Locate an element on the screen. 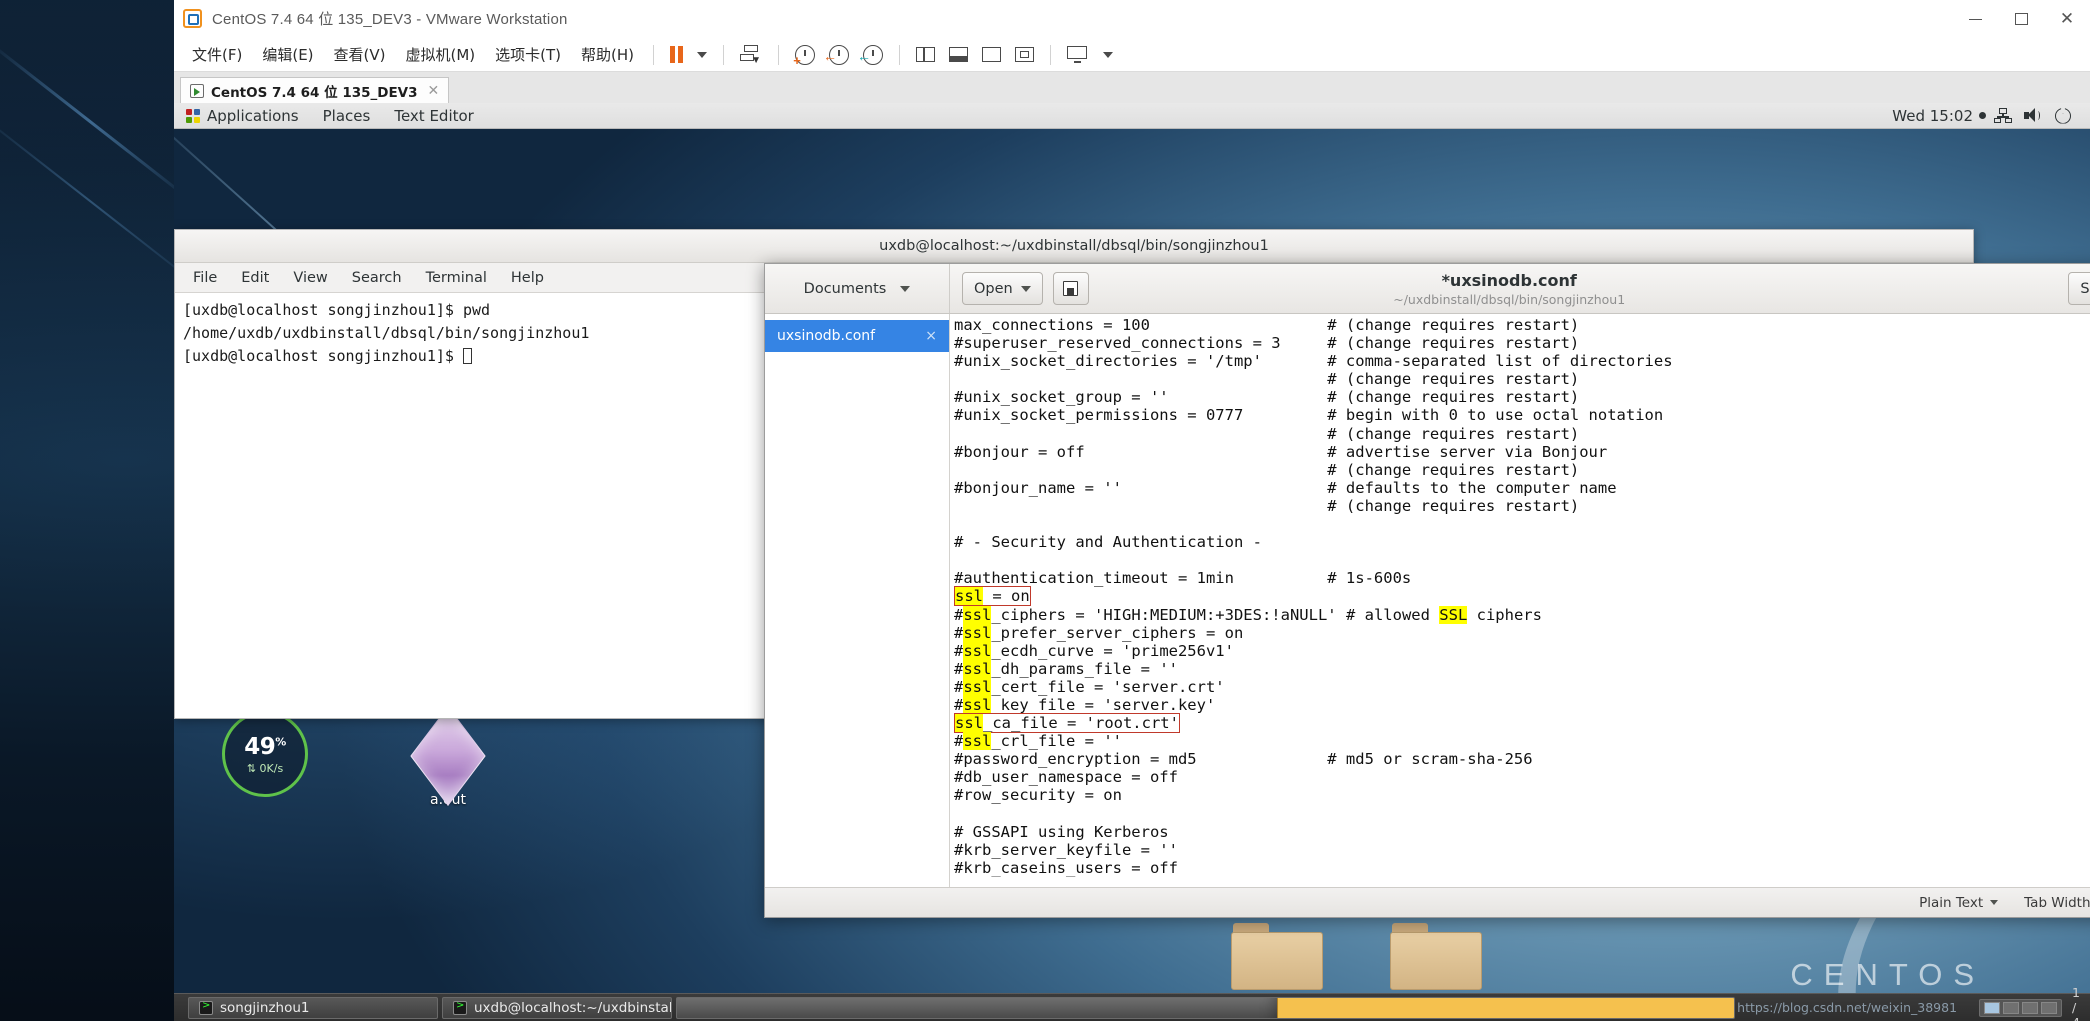 This screenshot has height=1021, width=2090. folder-icon is located at coordinates (1436, 958).